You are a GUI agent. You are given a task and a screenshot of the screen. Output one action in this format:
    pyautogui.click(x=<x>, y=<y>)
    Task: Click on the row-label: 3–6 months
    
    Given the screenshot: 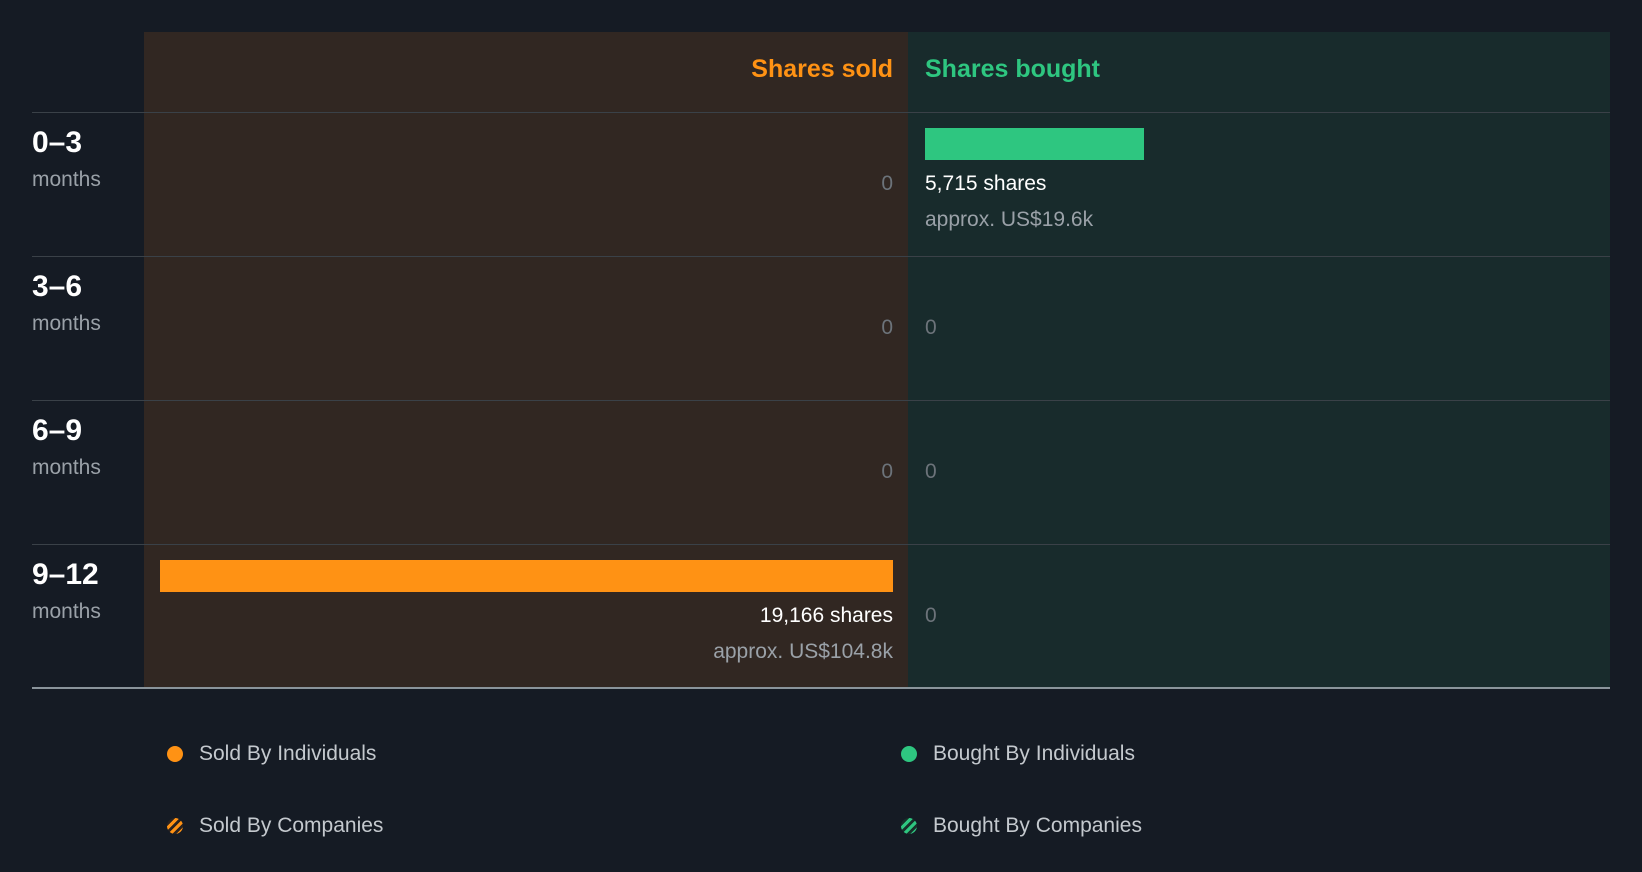 What is the action you would take?
    pyautogui.click(x=66, y=303)
    